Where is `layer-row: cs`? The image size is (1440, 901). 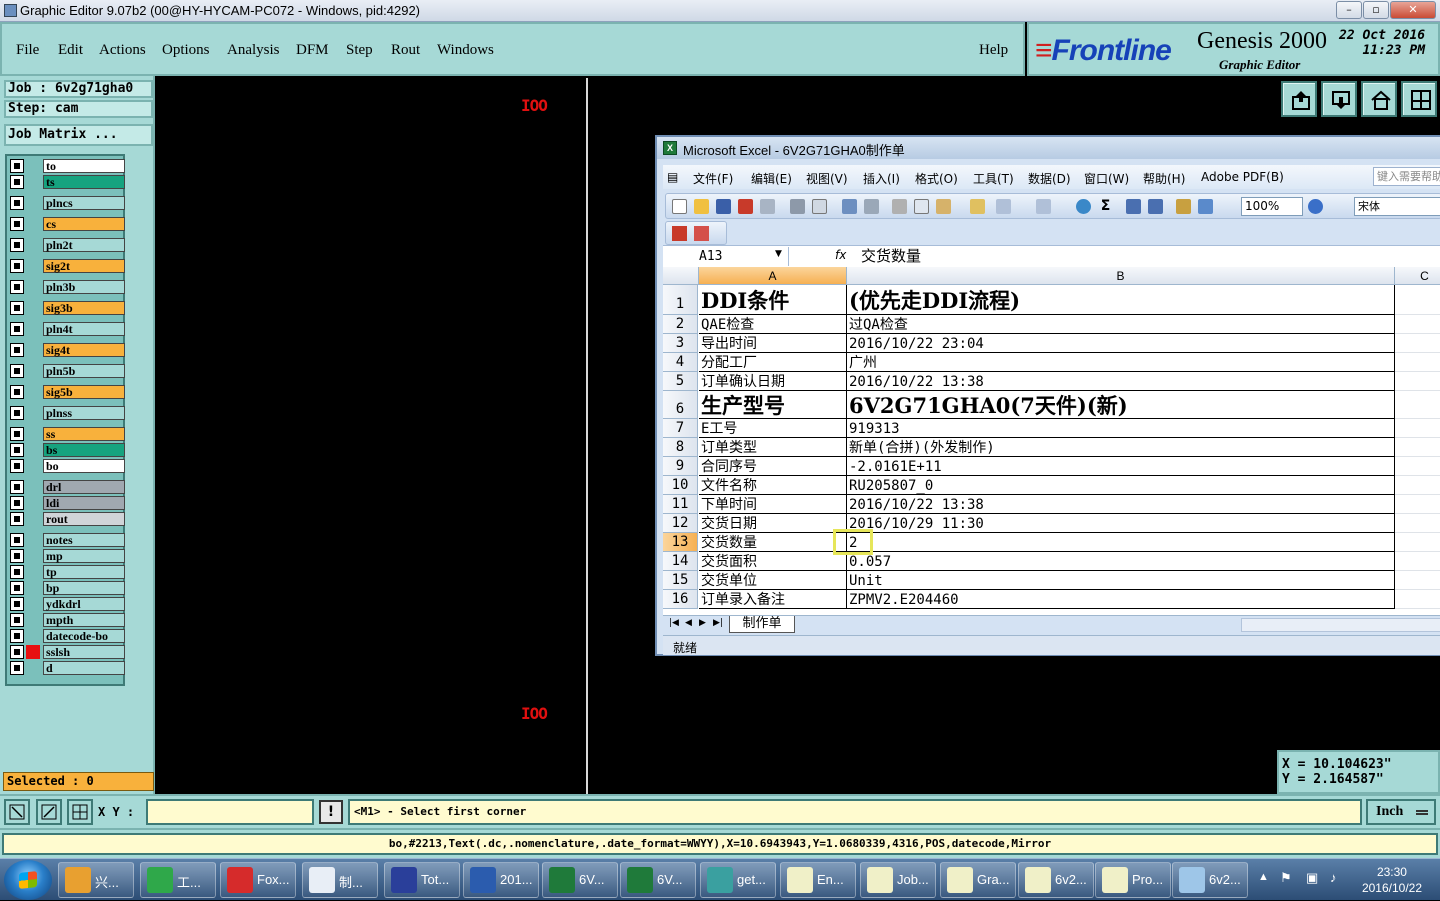 layer-row: cs is located at coordinates (67, 224).